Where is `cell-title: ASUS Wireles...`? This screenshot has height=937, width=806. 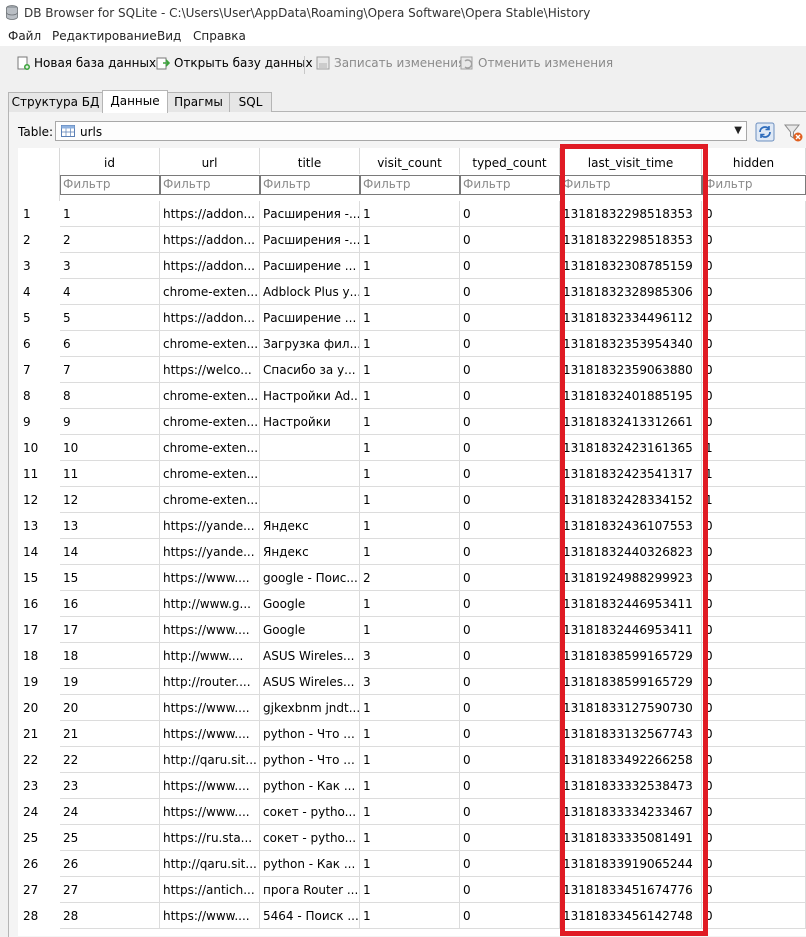 cell-title: ASUS Wireles... is located at coordinates (310, 656).